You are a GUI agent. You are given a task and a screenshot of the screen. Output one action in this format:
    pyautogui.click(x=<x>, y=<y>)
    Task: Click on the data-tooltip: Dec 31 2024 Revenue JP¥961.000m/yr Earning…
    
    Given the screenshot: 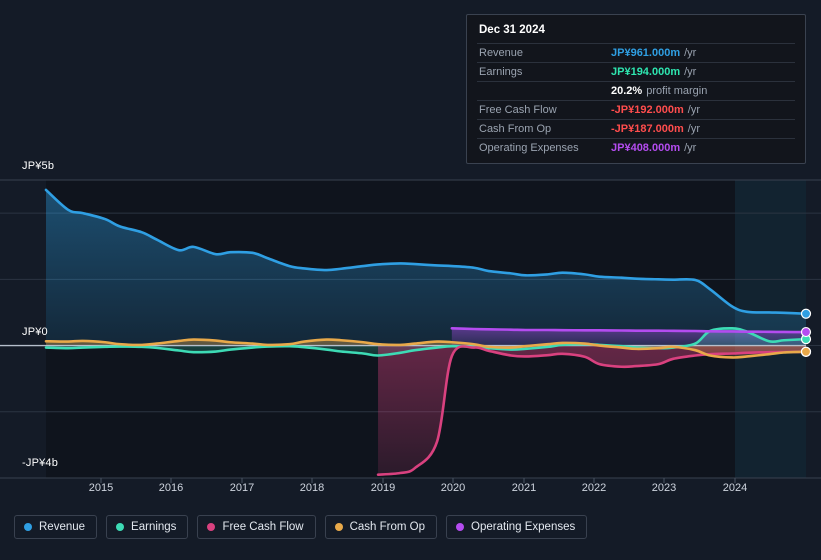 What is the action you would take?
    pyautogui.click(x=636, y=89)
    